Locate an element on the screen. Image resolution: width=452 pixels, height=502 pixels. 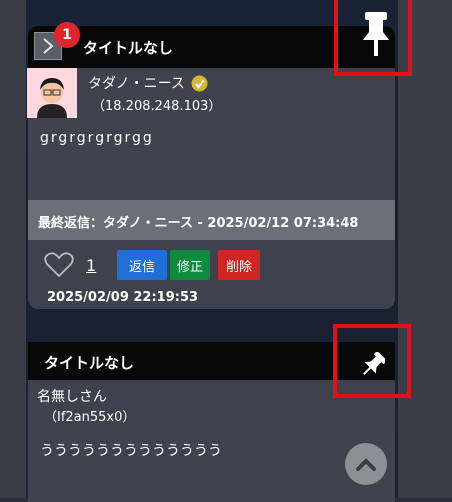
delete-button: 削除 is located at coordinates (239, 265).